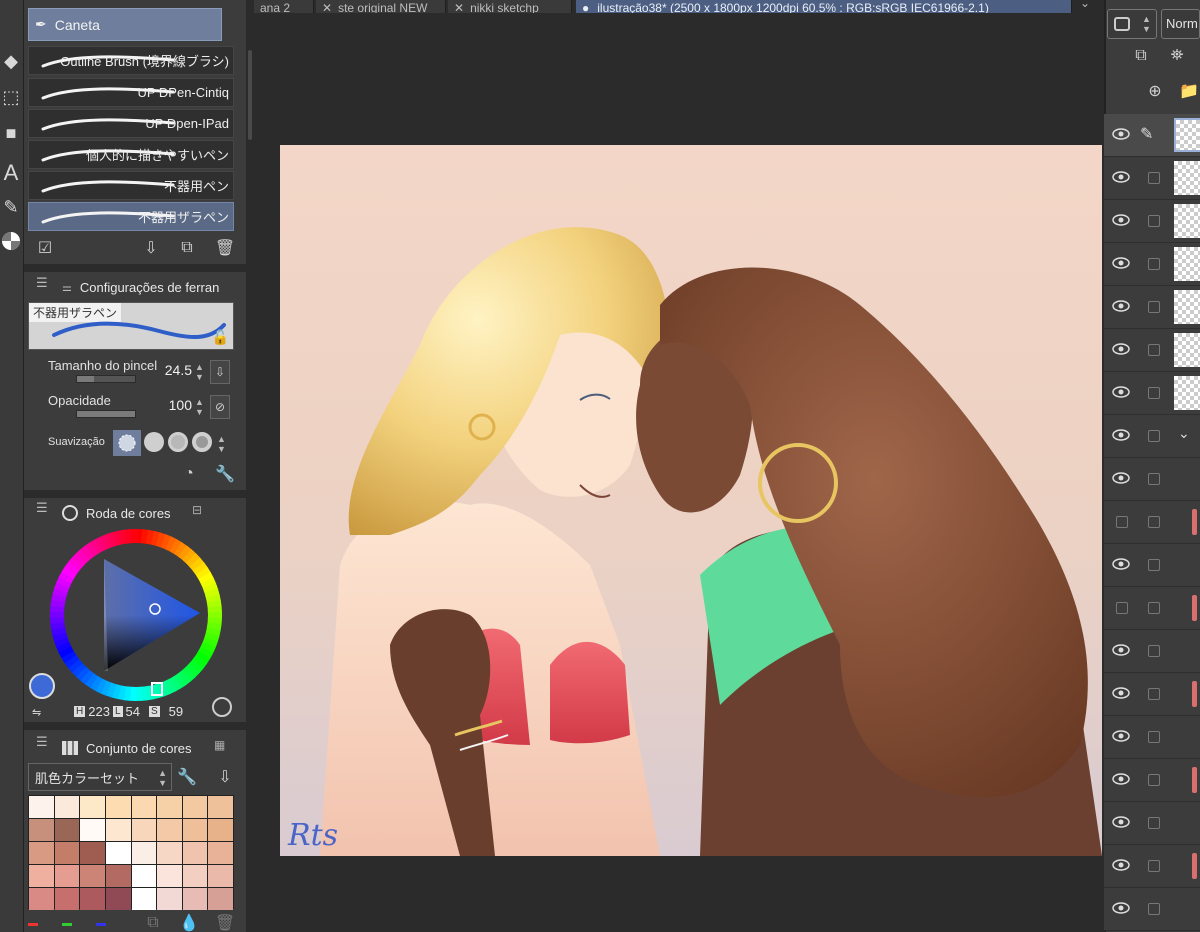 This screenshot has width=1200, height=932. What do you see at coordinates (131, 60) in the screenshot?
I see `brush-item: Outline Brush (境界線ブラシ)` at bounding box center [131, 60].